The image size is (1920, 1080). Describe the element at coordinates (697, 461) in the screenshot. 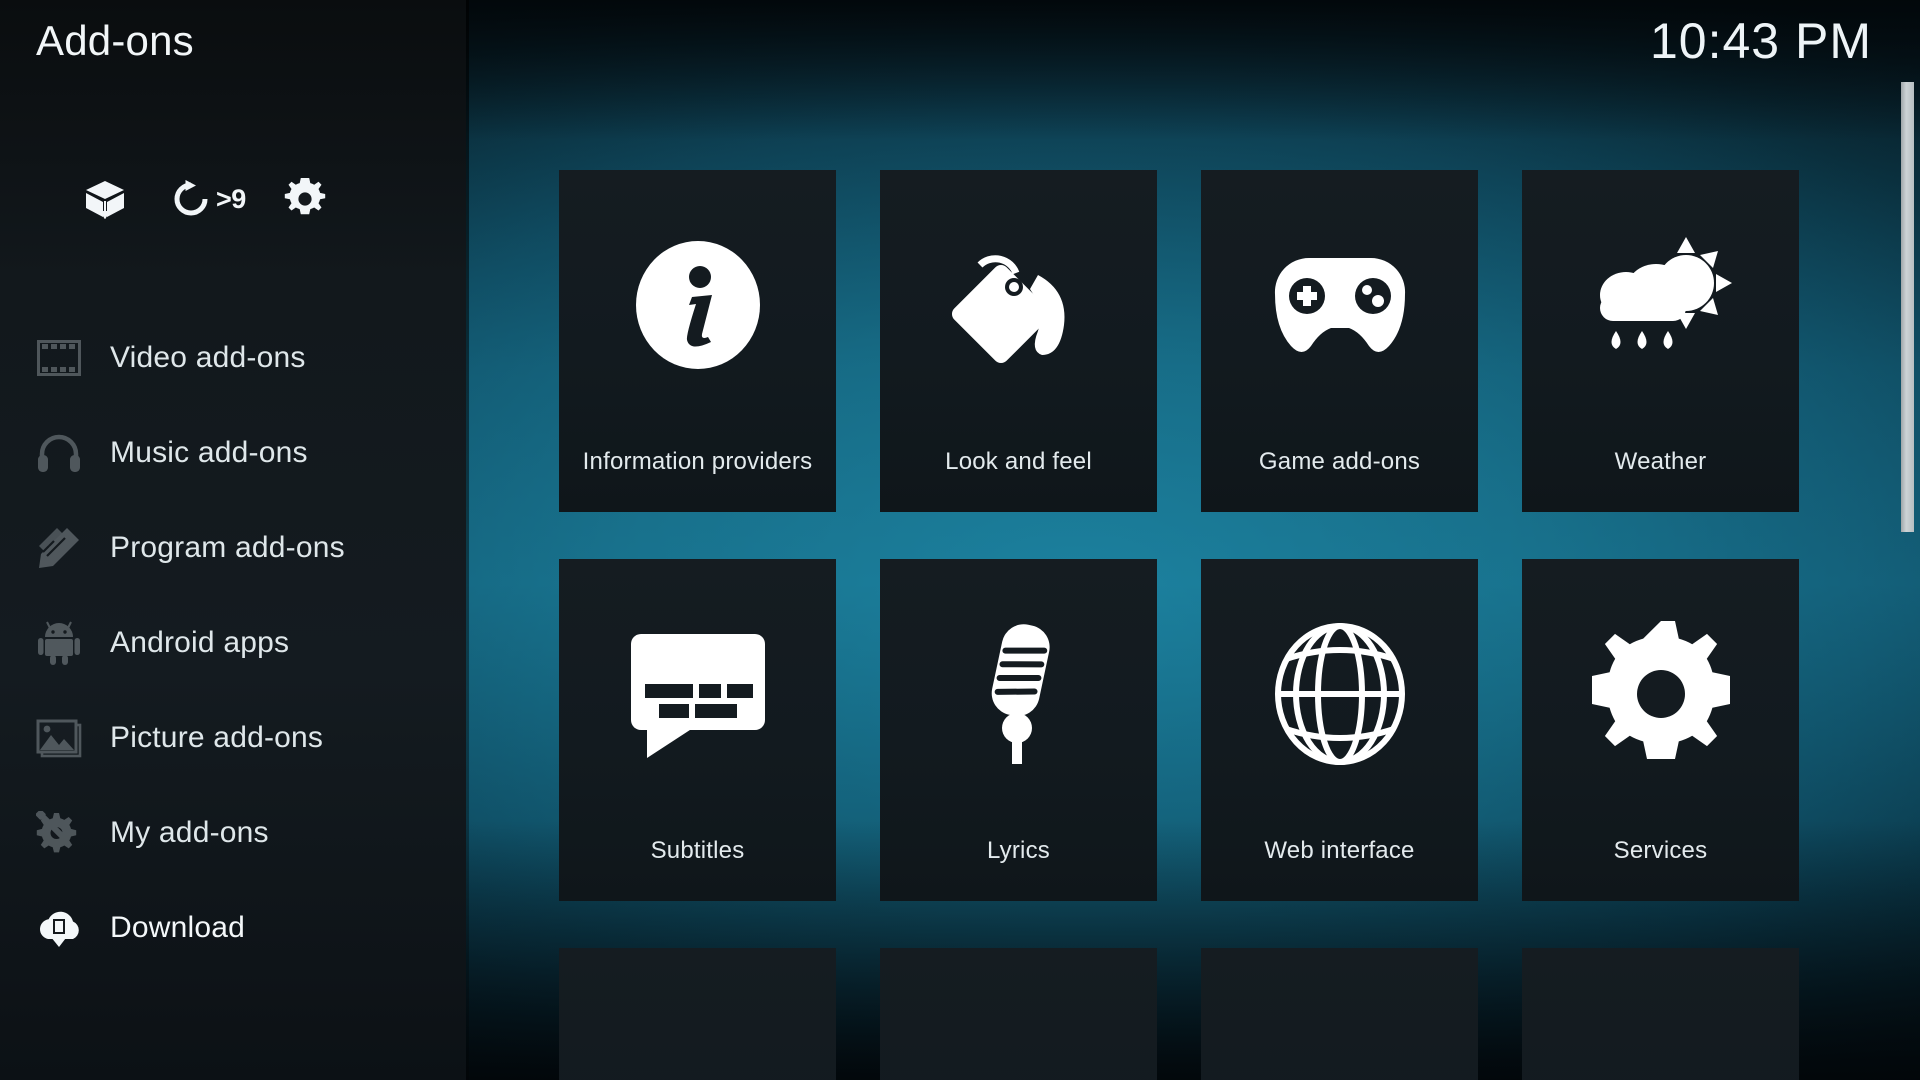

I see `tile-label: Information providers` at that location.